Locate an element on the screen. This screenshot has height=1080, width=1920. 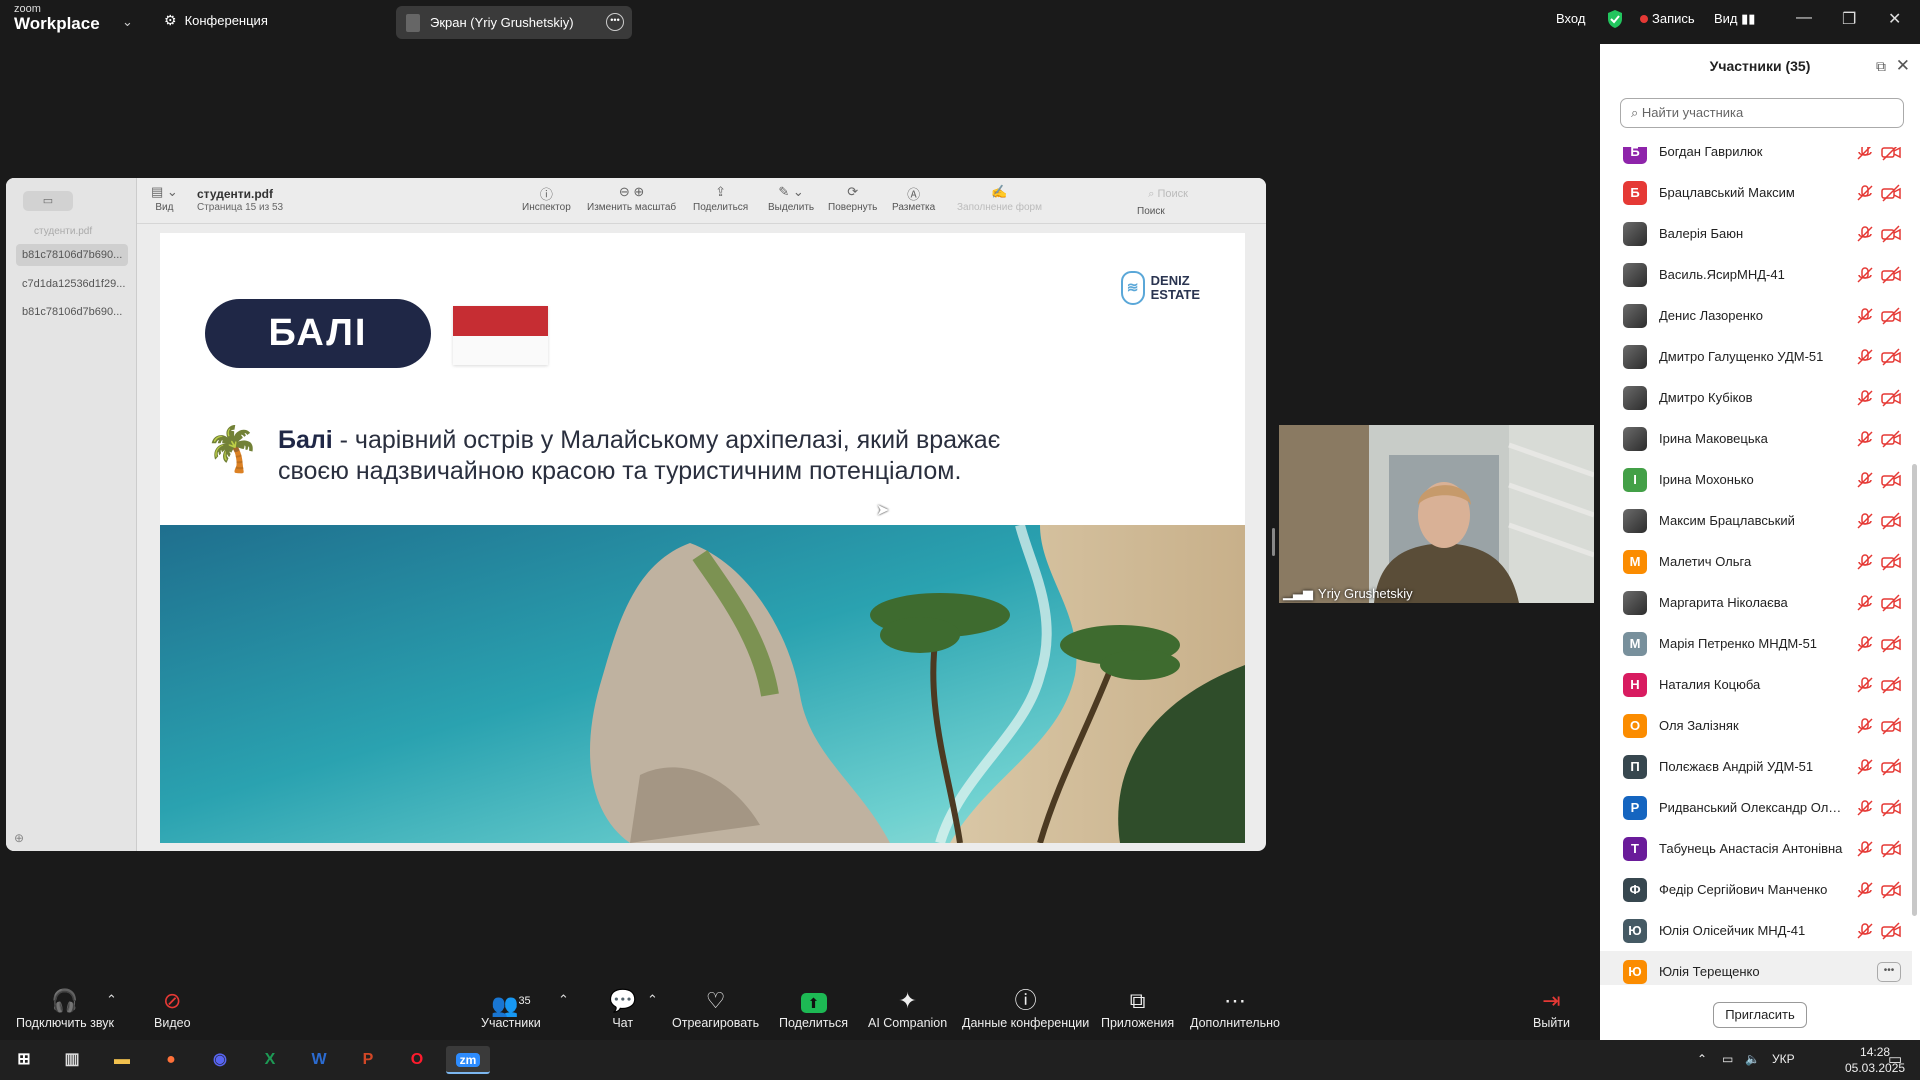
participant-row: Василь.ЯсирМНД-41 is located at coordinates (1756, 274).